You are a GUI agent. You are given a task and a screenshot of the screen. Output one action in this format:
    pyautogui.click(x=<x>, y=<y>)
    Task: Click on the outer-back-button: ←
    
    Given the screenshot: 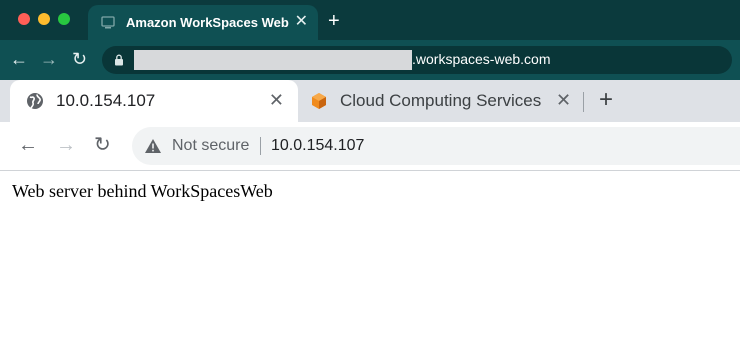 What is the action you would take?
    pyautogui.click(x=19, y=59)
    